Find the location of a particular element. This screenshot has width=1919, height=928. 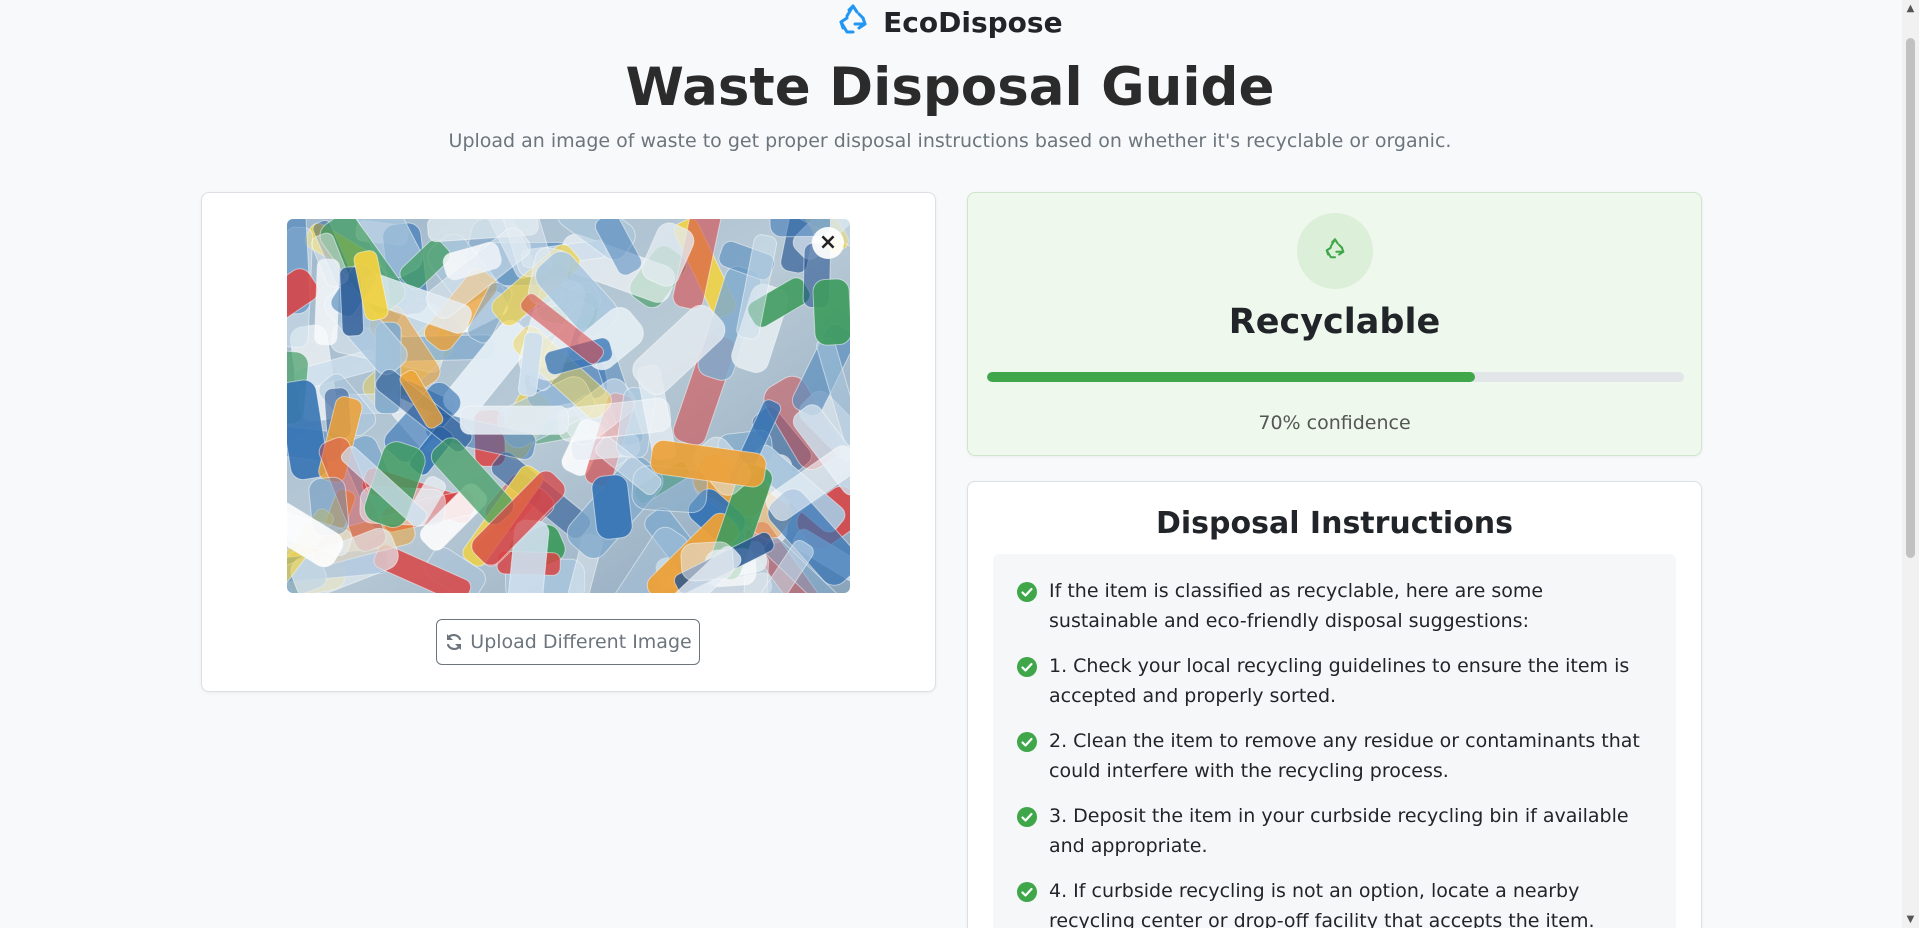

page-title: Waste Disposal Guide is located at coordinates (950, 87).